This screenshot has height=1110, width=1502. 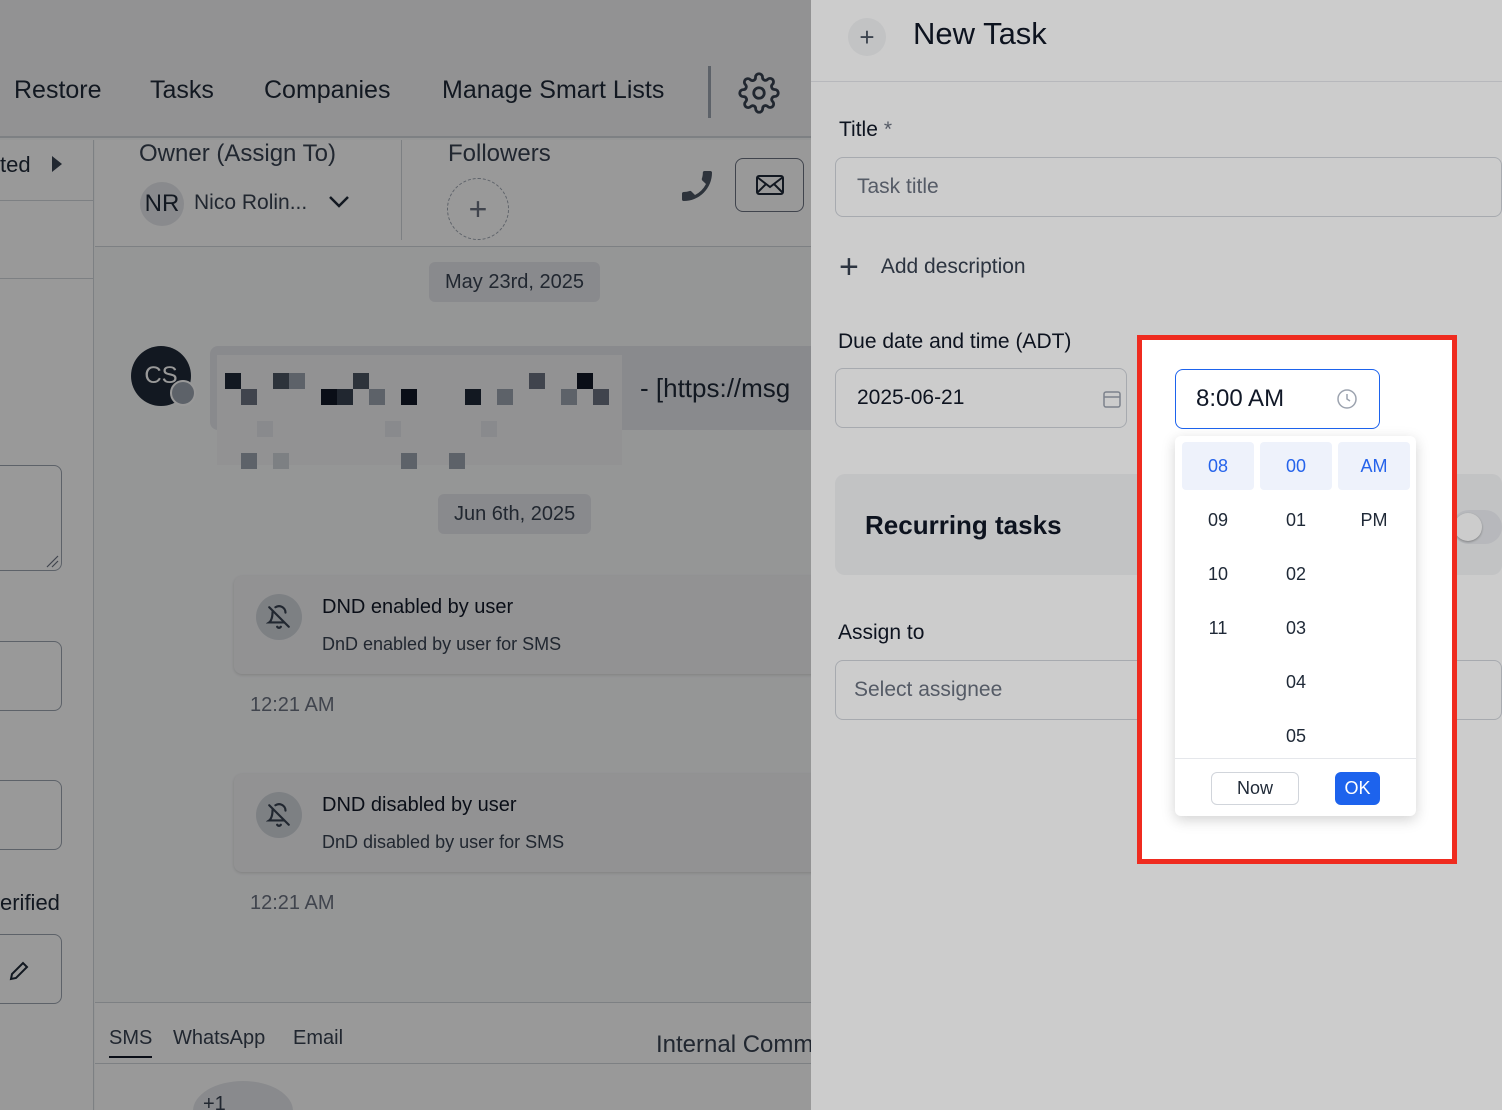 I want to click on add-description-button: + Add description, so click(x=932, y=267).